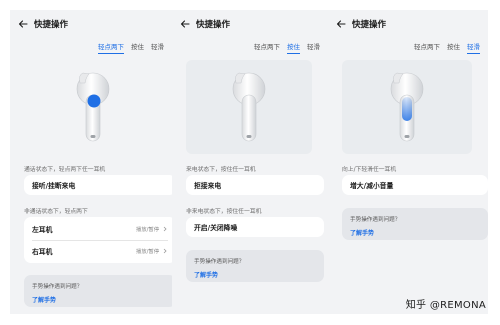  I want to click on settings-card-not-in-call: 左耳机 播放/暂停 右耳机 播放/暂停, so click(98, 240).